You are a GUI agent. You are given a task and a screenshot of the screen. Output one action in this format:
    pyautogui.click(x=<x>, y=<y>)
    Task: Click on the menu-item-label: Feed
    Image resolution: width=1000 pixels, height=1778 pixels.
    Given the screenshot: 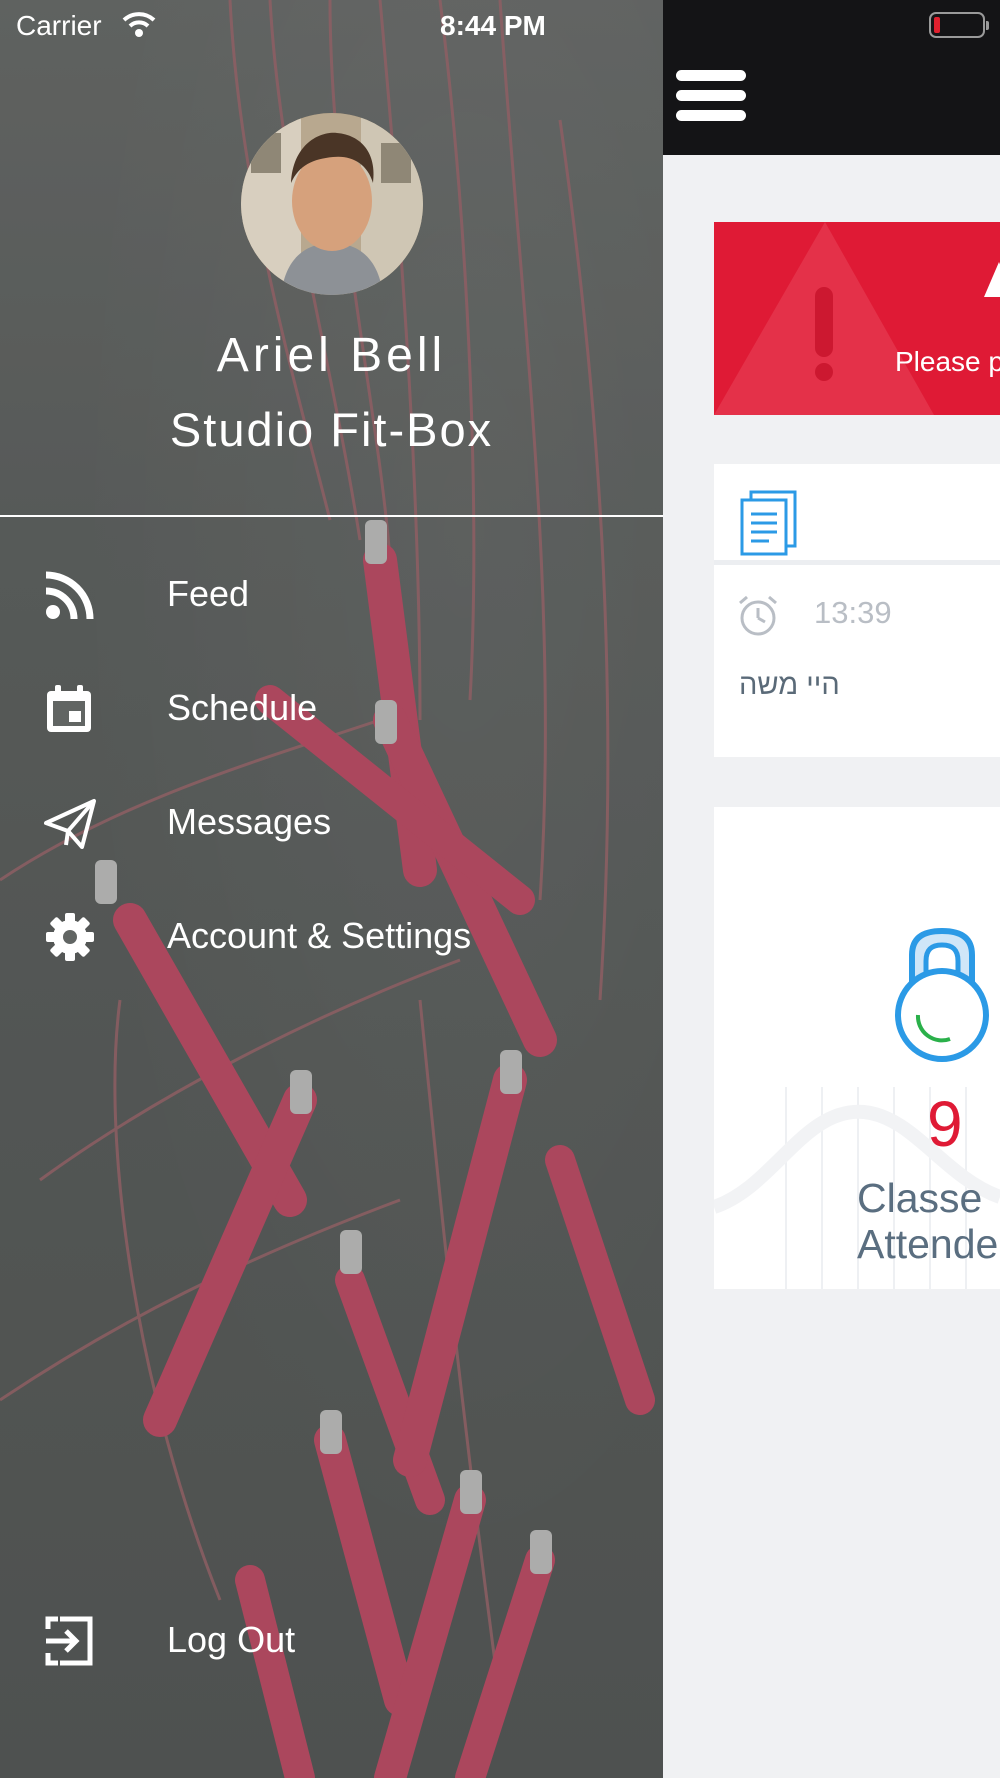 What is the action you would take?
    pyautogui.click(x=208, y=593)
    